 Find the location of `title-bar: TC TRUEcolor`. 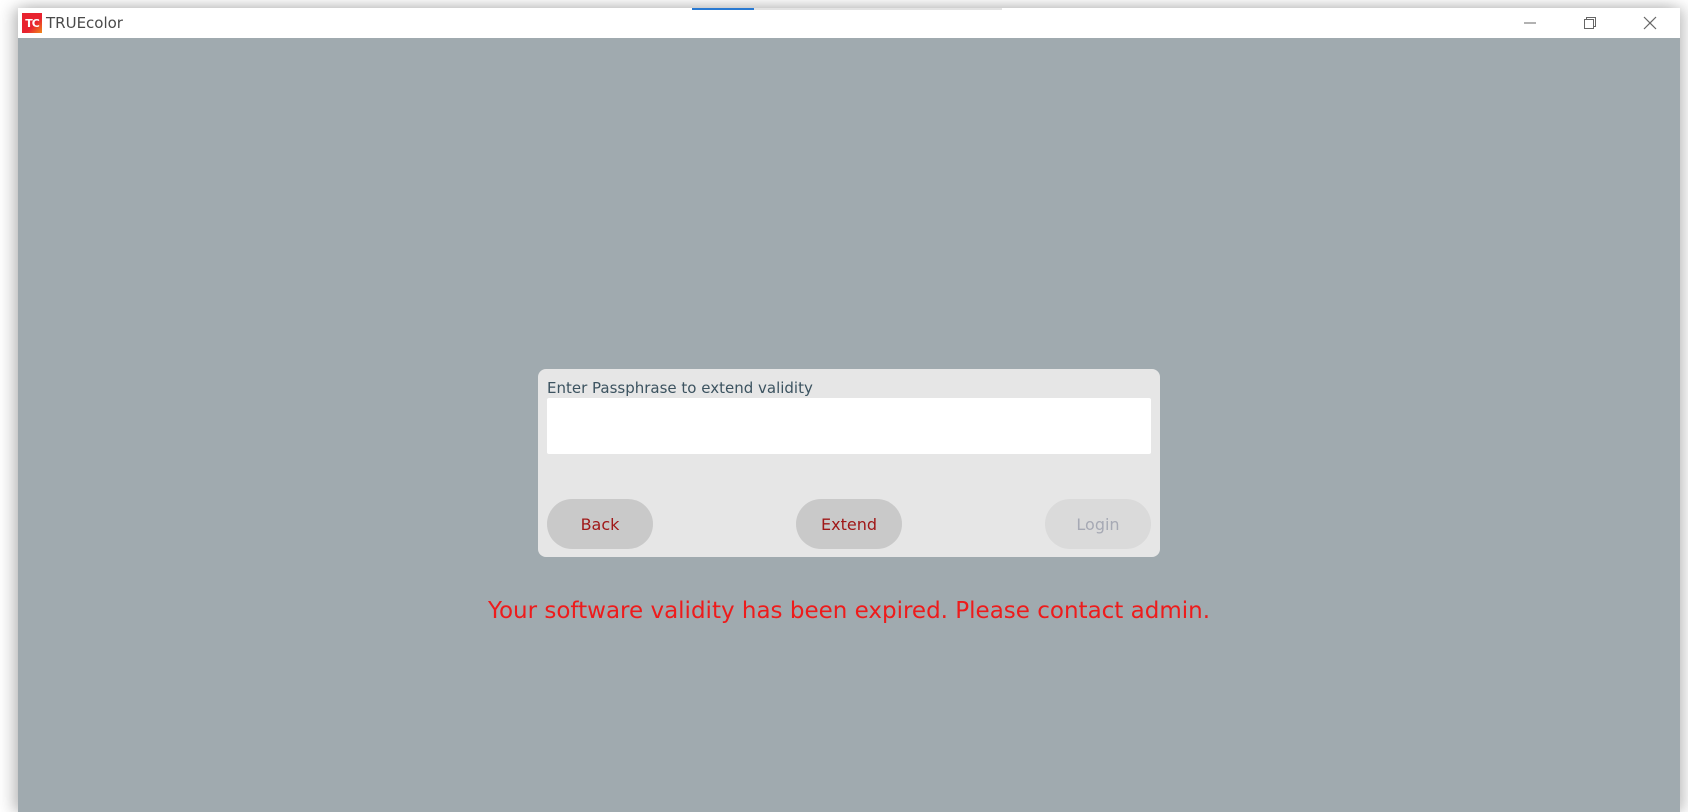

title-bar: TC TRUEcolor is located at coordinates (849, 23).